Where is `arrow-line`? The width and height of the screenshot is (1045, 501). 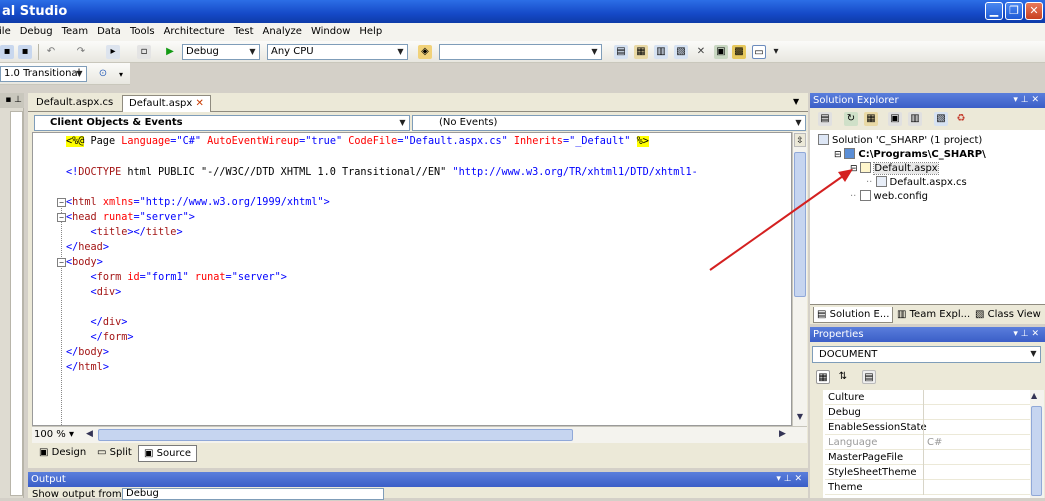 arrow-line is located at coordinates (776, 223).